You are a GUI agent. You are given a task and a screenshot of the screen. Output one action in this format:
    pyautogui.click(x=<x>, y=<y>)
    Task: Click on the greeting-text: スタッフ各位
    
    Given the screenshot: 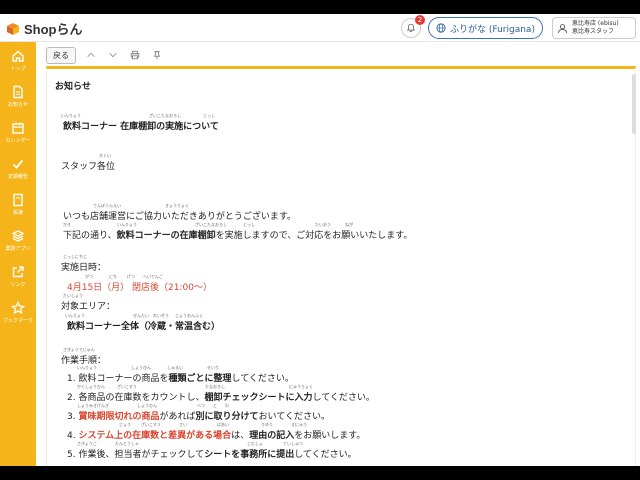 What is the action you would take?
    pyautogui.click(x=88, y=167)
    